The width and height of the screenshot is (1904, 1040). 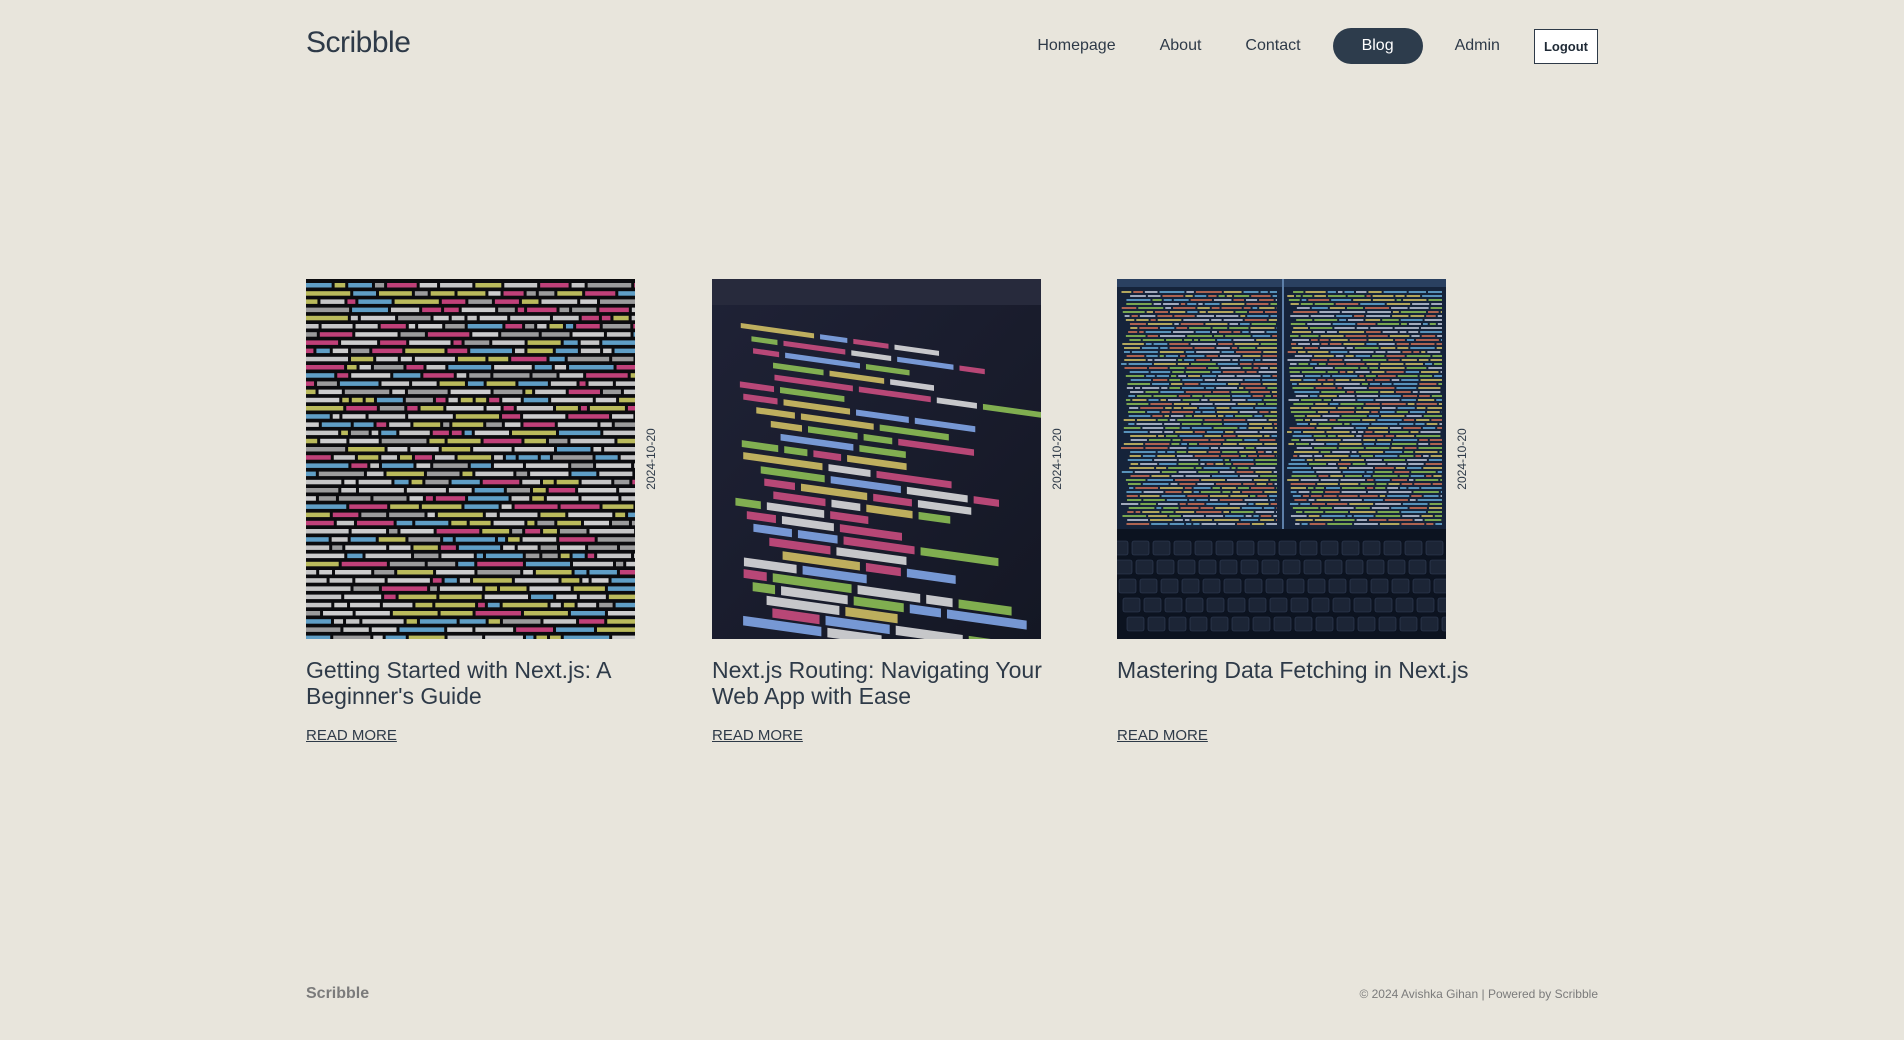 I want to click on post-image-laptop, so click(x=1281, y=459).